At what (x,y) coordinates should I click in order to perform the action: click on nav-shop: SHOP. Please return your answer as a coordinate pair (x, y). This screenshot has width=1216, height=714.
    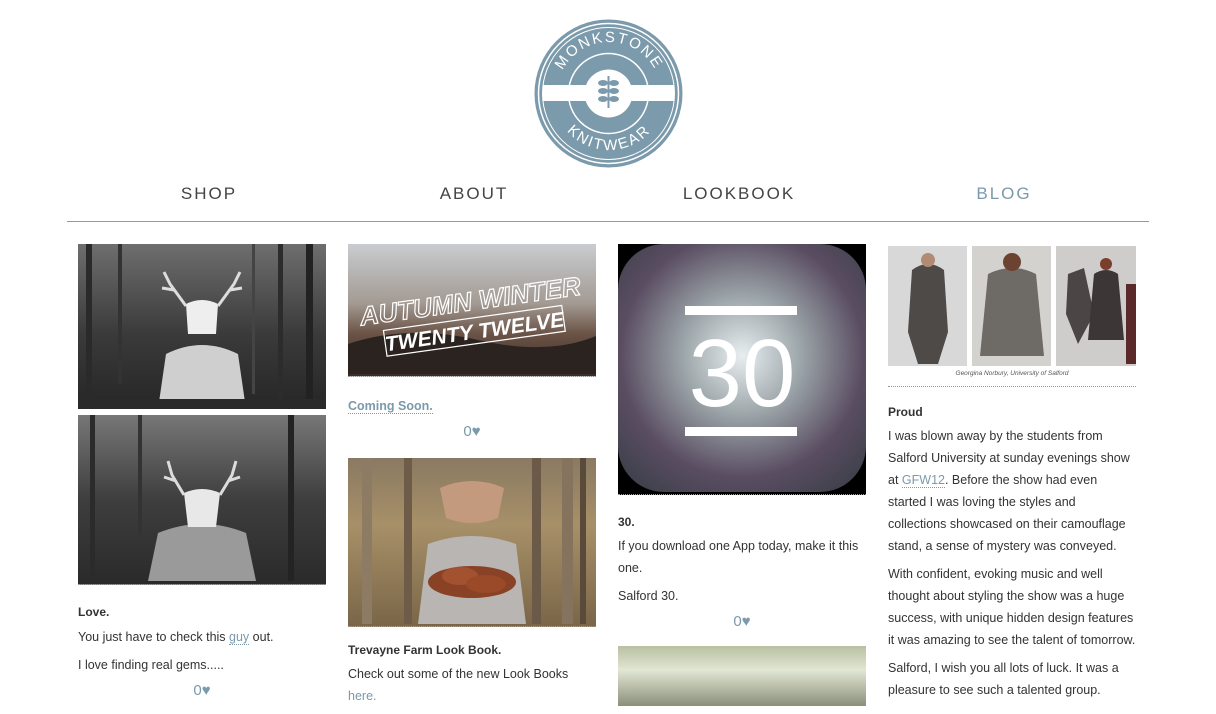
    Looking at the image, I should click on (209, 194).